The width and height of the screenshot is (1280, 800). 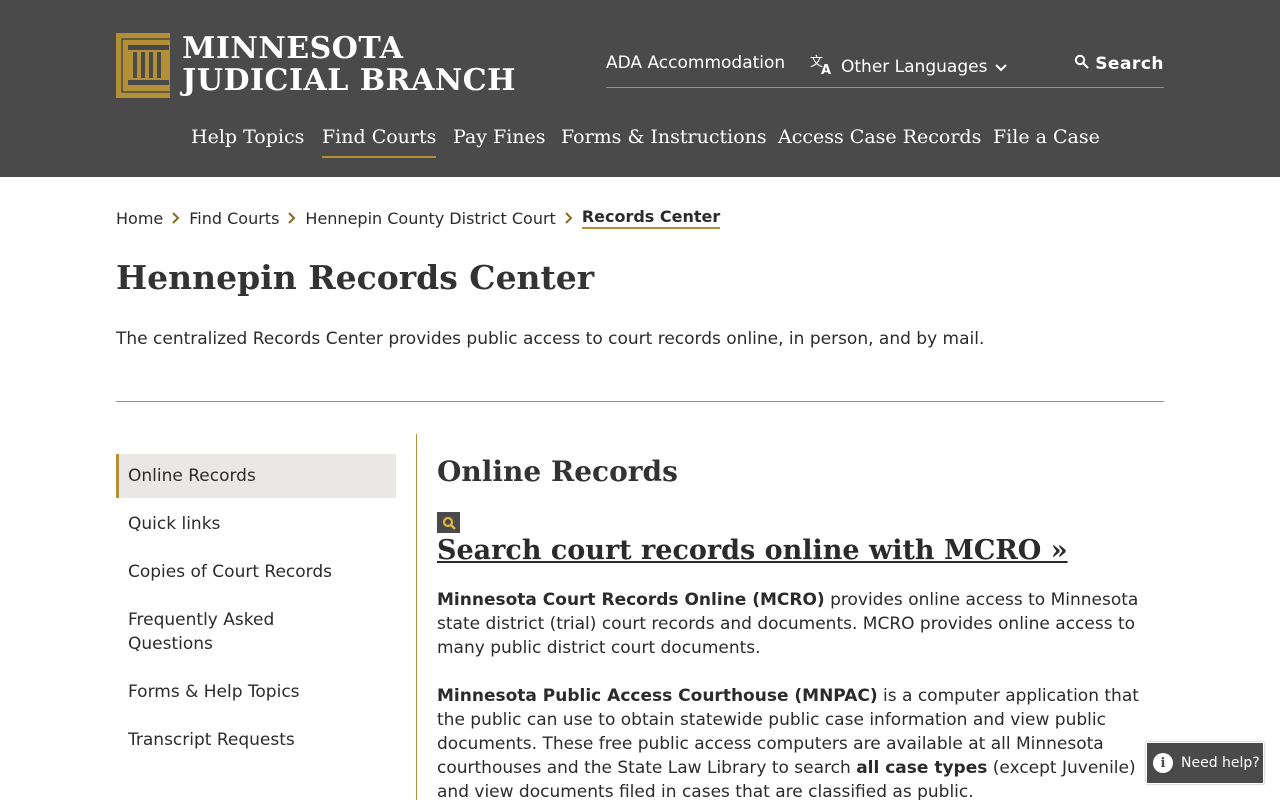 What do you see at coordinates (557, 471) in the screenshot?
I see `section-heading: Online Records` at bounding box center [557, 471].